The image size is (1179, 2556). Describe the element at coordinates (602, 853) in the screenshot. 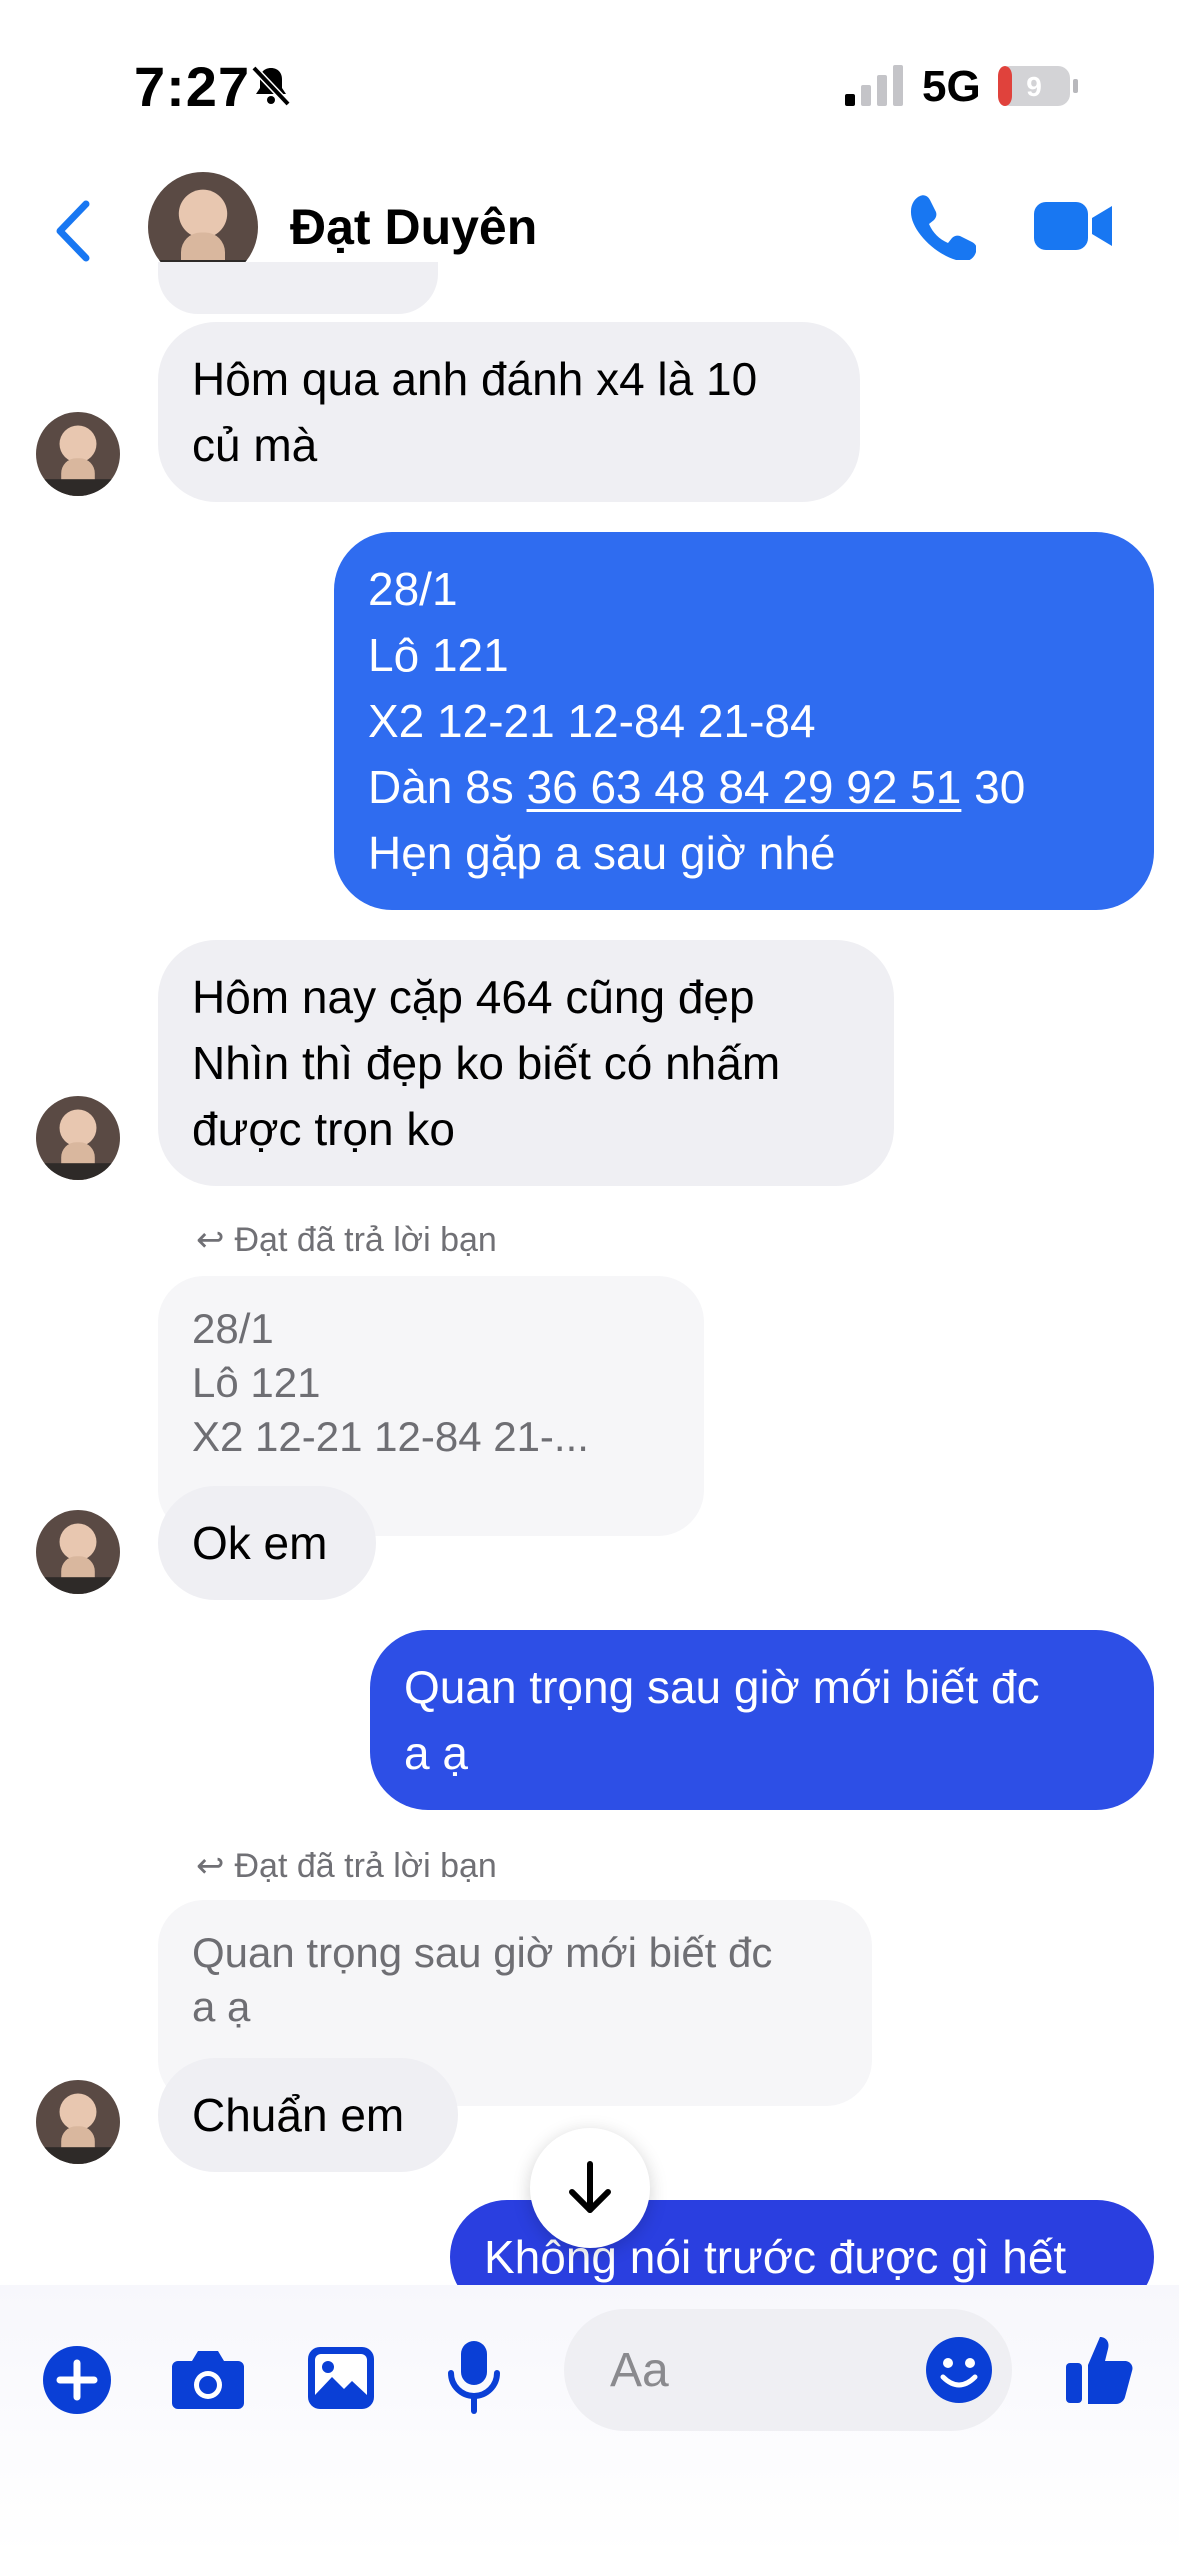

I see `message-line: Hẹn gặp a sau giờ nhé` at that location.